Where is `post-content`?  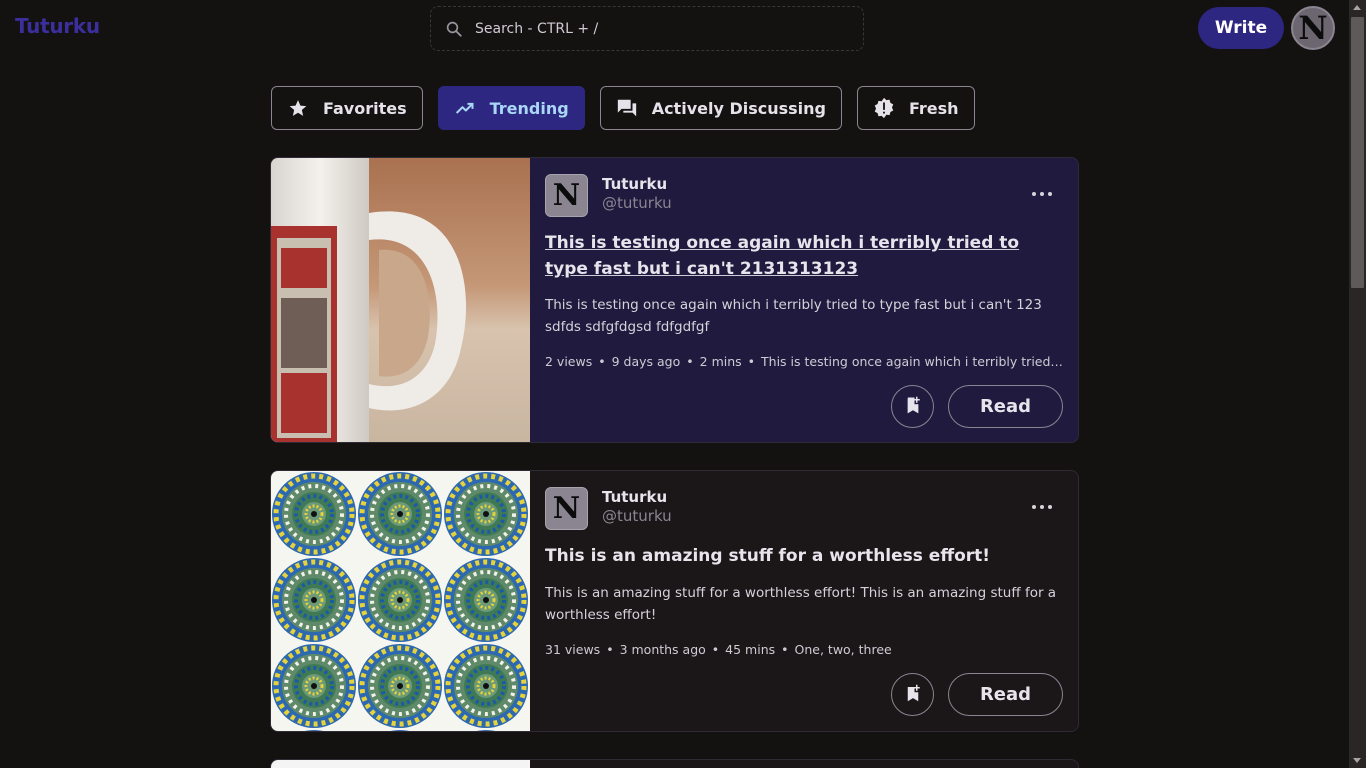 post-content is located at coordinates (804, 764).